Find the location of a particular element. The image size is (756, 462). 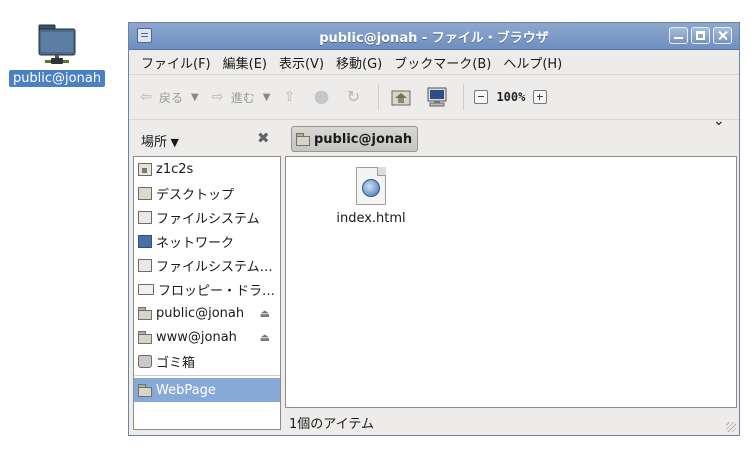

reload-button: ↻ is located at coordinates (355, 97).